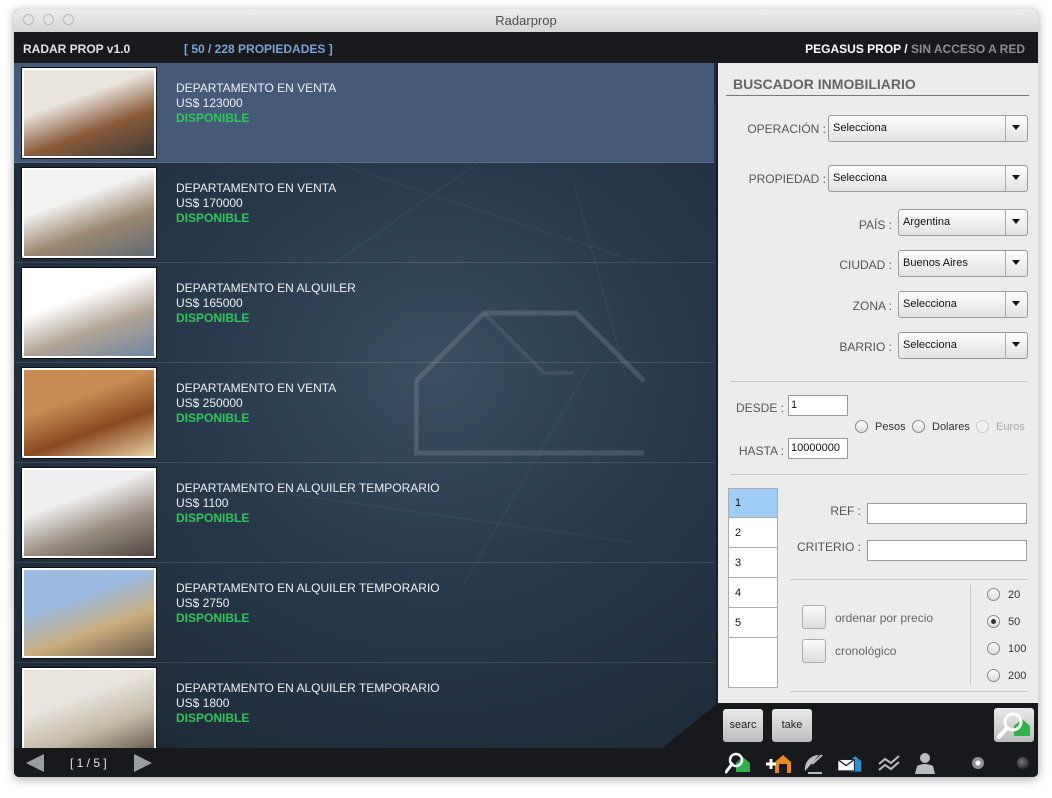 Image resolution: width=1052 pixels, height=798 pixels. Describe the element at coordinates (759, 408) in the screenshot. I see `desde-label: DESDE :` at that location.